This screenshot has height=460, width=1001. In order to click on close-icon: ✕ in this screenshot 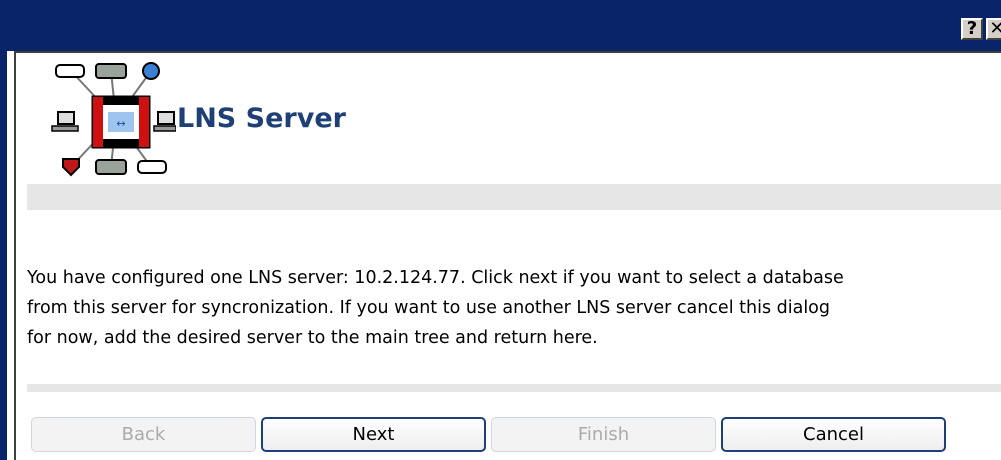, I will do `click(995, 28)`.